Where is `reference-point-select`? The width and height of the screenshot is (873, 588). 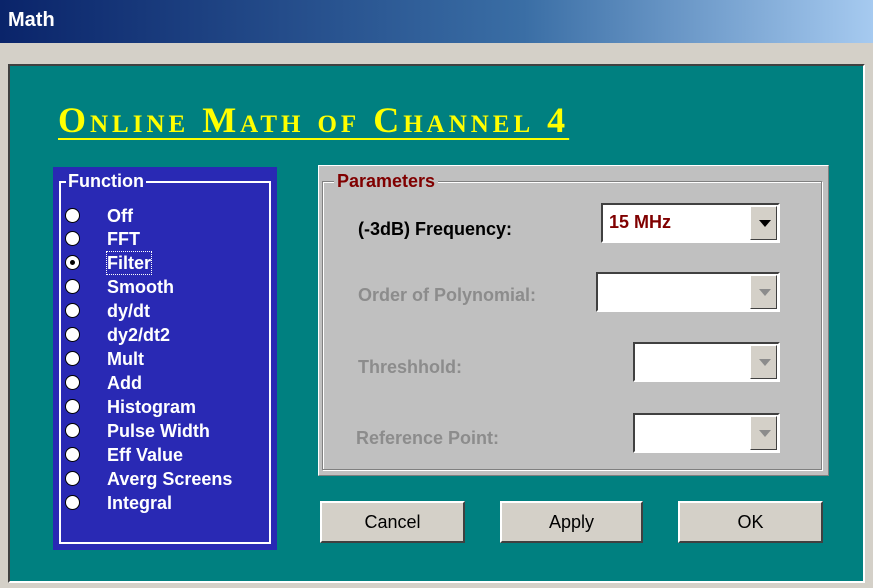 reference-point-select is located at coordinates (706, 433).